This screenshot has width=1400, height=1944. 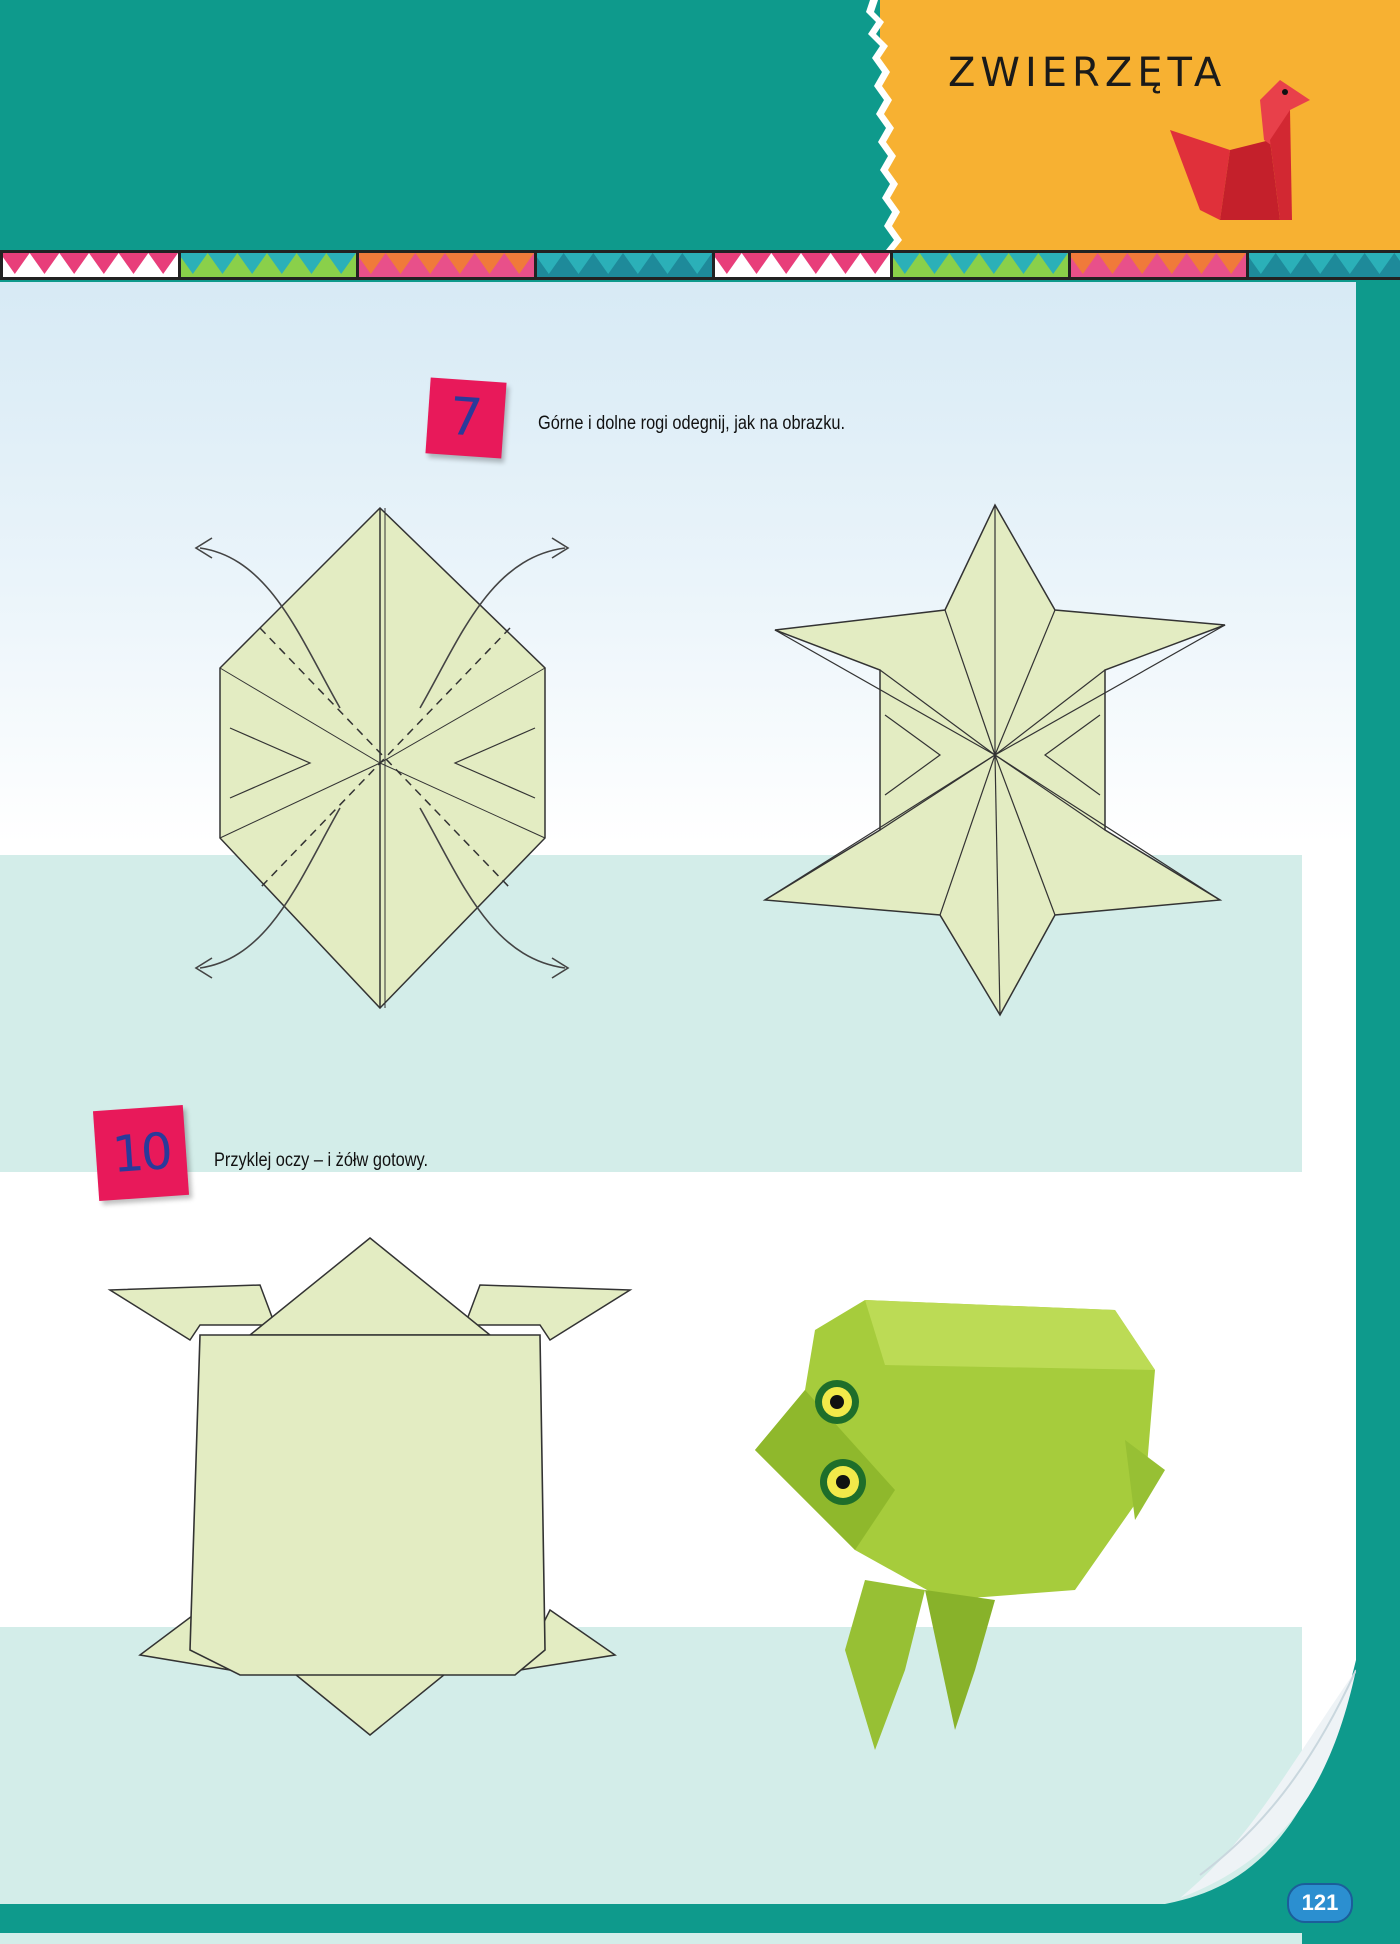 I want to click on origami-bird-icon, so click(x=1240, y=150).